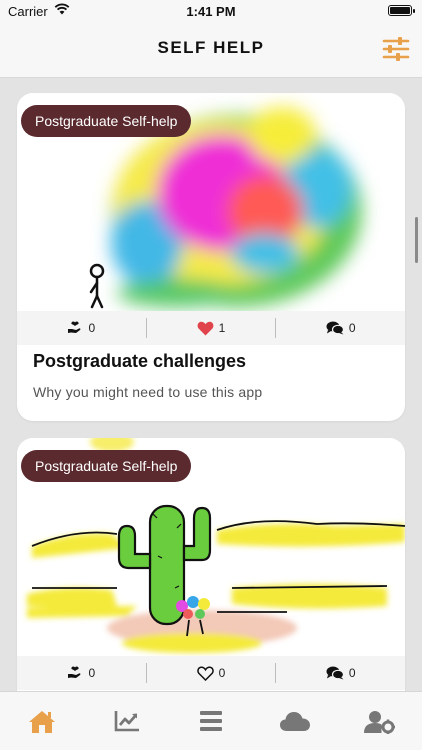 This screenshot has height=750, width=422. Describe the element at coordinates (211, 47) in the screenshot. I see `page-title: SELF HELP` at that location.